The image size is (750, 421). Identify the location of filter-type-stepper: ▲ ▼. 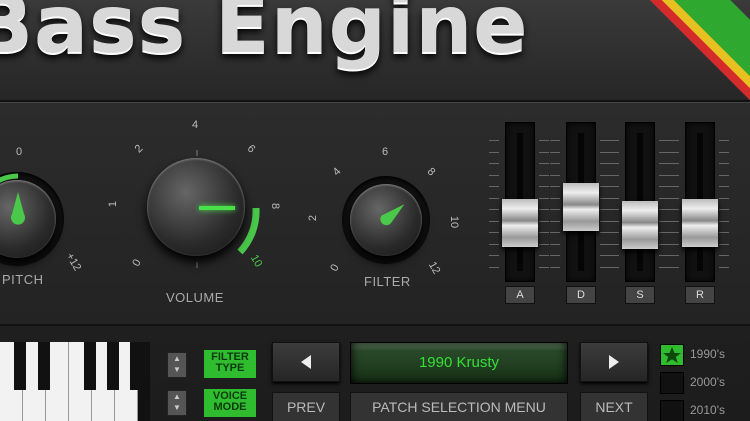
(177, 365).